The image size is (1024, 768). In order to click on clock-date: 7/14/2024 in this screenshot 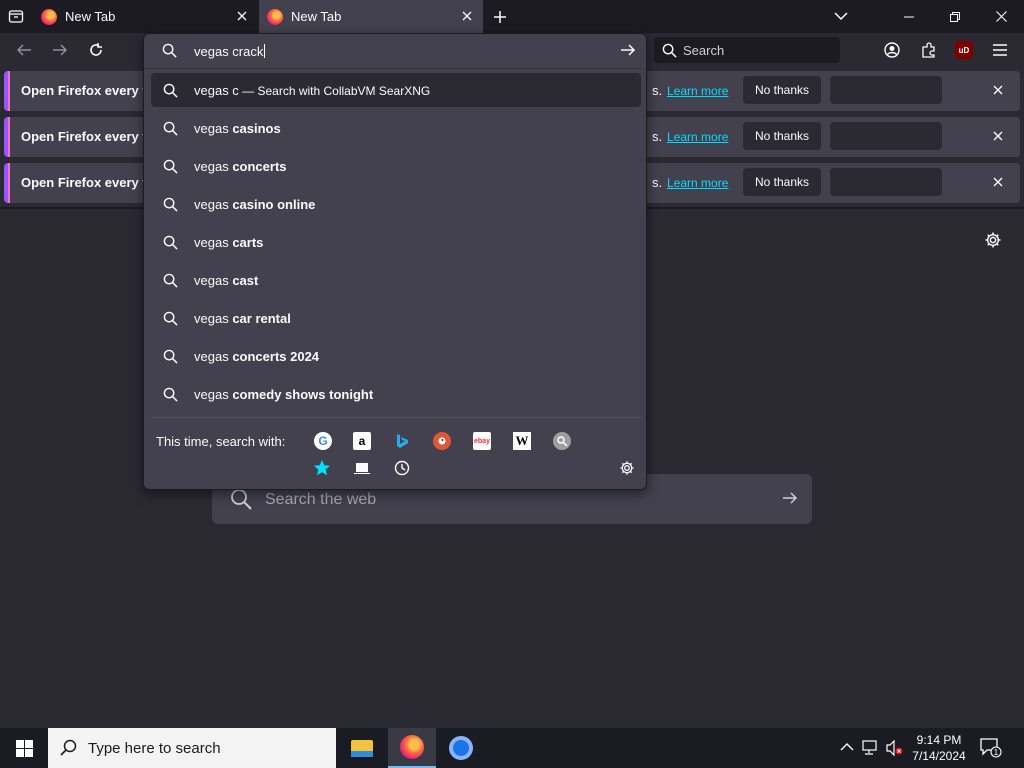, I will do `click(939, 756)`.